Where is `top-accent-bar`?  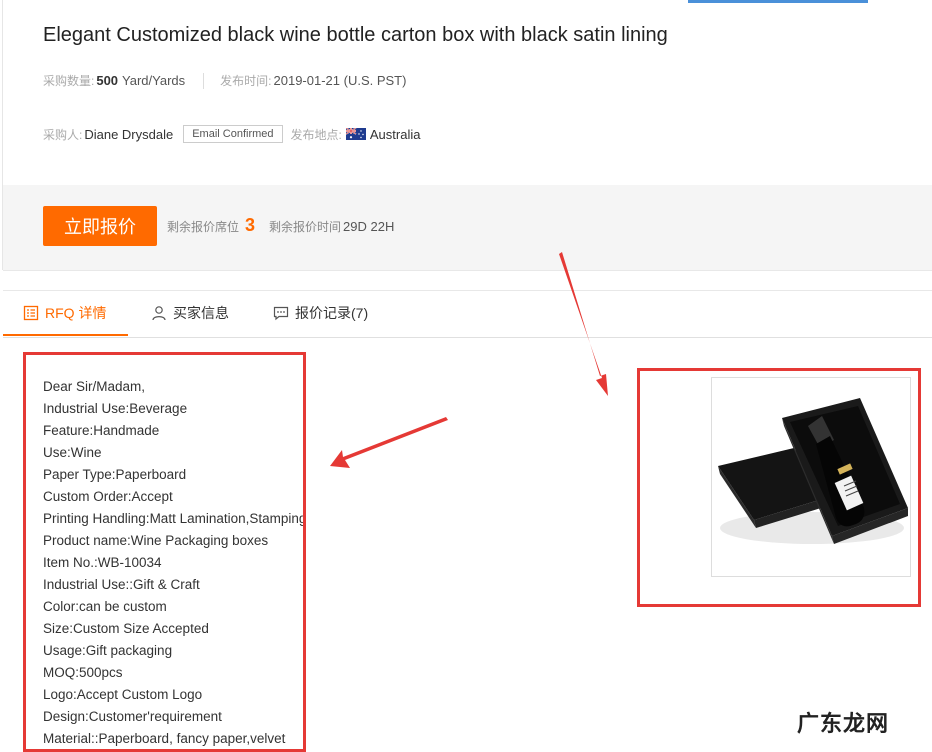
top-accent-bar is located at coordinates (778, 1).